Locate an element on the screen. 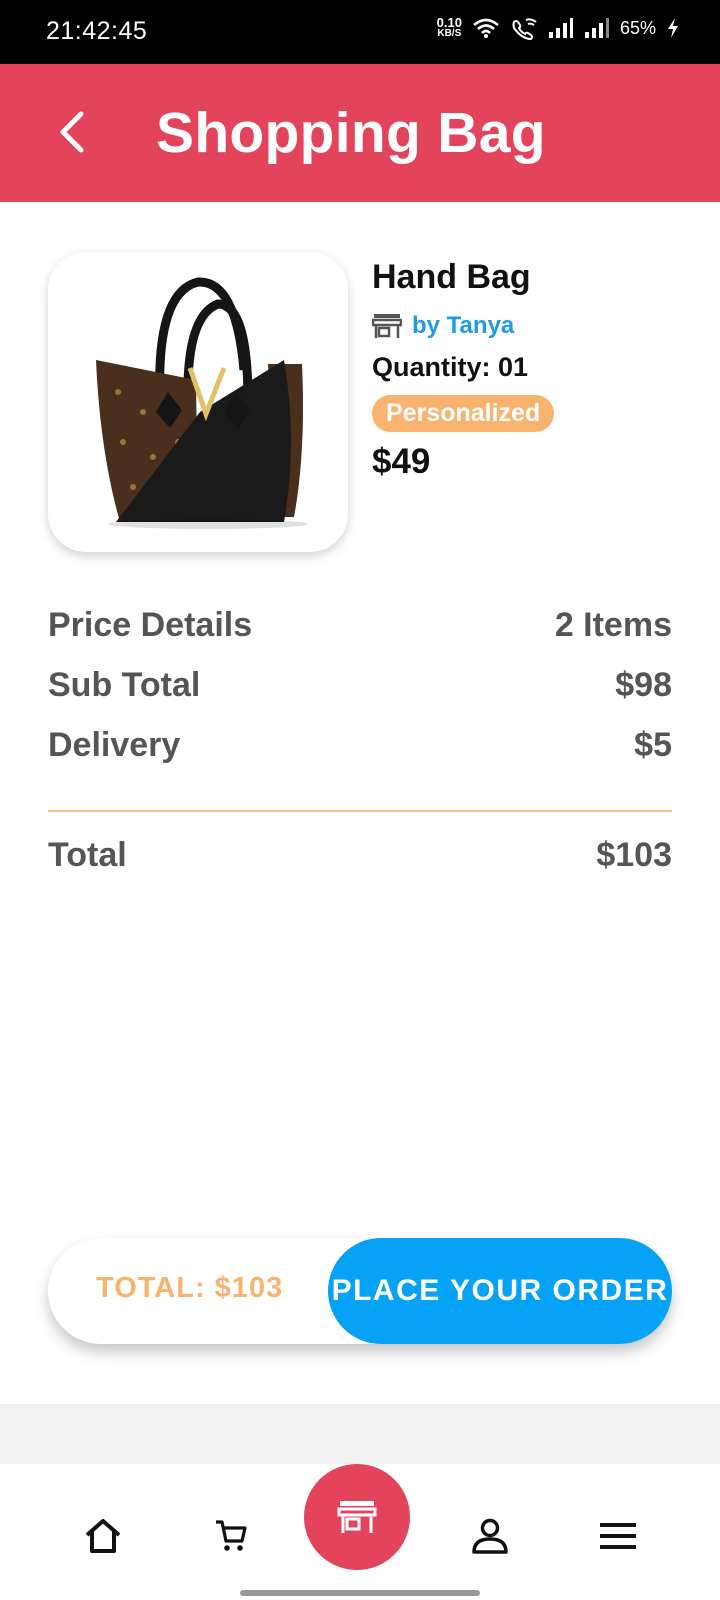  home-icon is located at coordinates (103, 1536).